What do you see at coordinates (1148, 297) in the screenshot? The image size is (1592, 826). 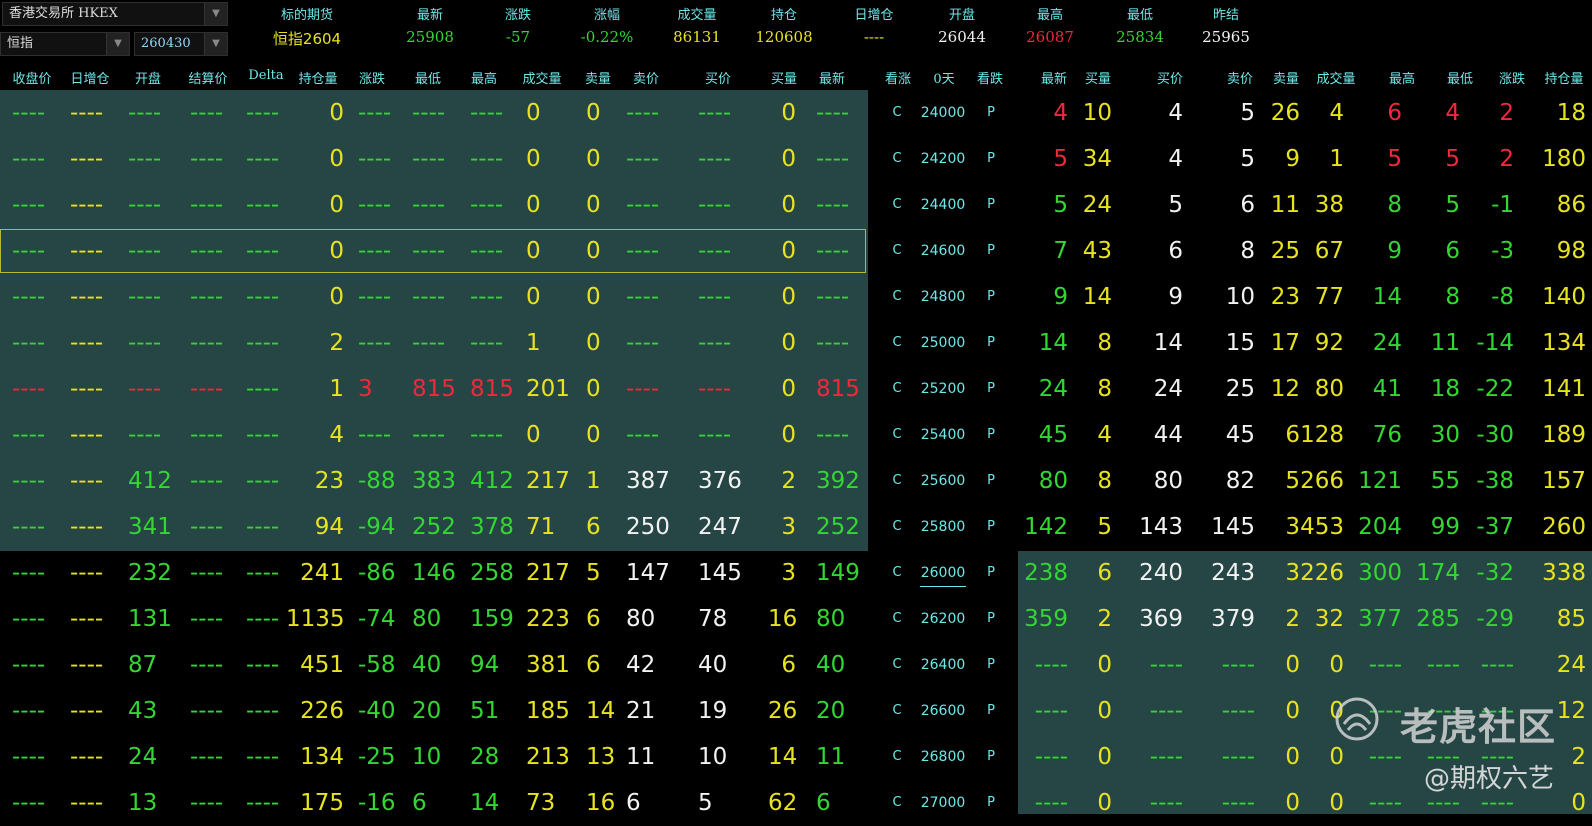 I see `put-cell: 9` at bounding box center [1148, 297].